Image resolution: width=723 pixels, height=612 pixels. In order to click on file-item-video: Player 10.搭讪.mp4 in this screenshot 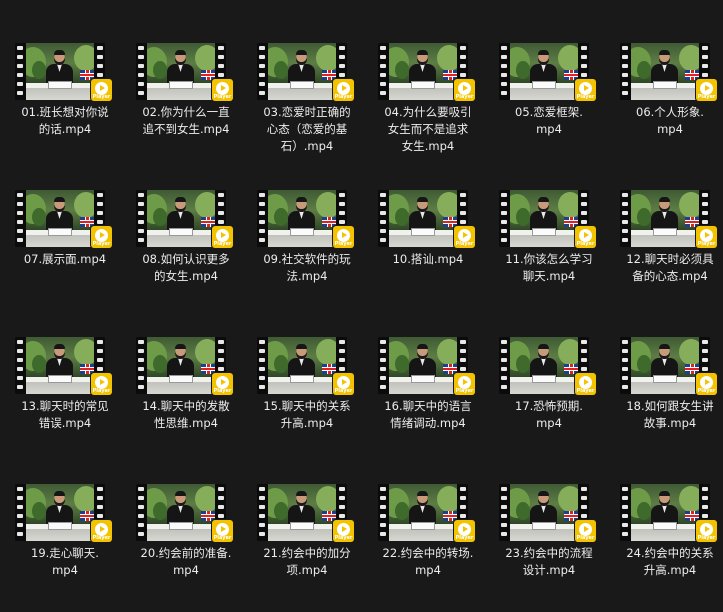, I will do `click(428, 253)`.